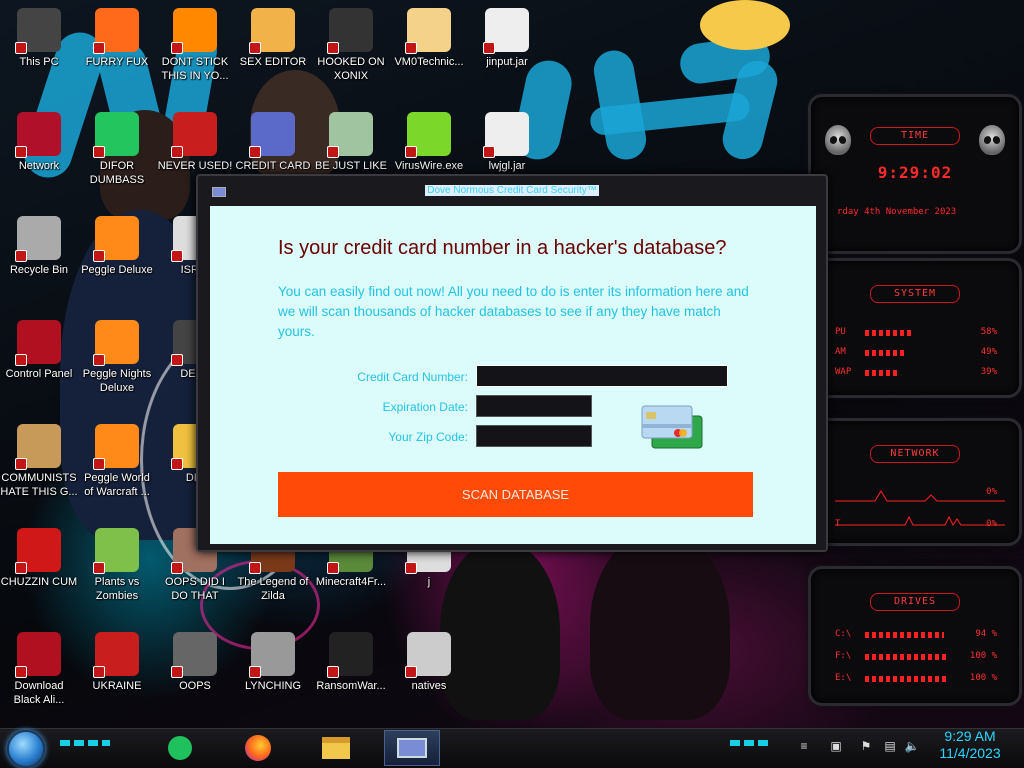 This screenshot has width=1024, height=768. What do you see at coordinates (866, 746) in the screenshot?
I see `flag-icon: ⚑` at bounding box center [866, 746].